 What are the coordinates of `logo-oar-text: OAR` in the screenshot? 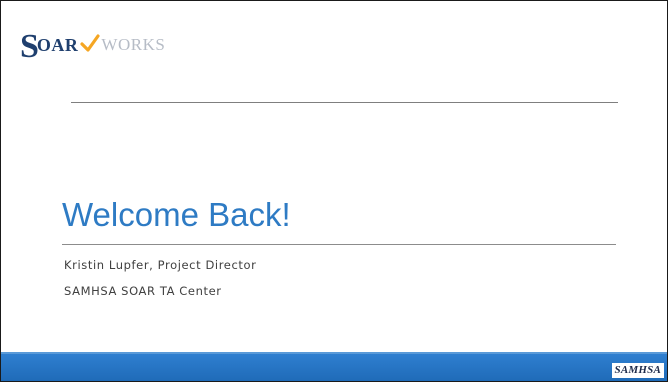 It's located at (57, 44).